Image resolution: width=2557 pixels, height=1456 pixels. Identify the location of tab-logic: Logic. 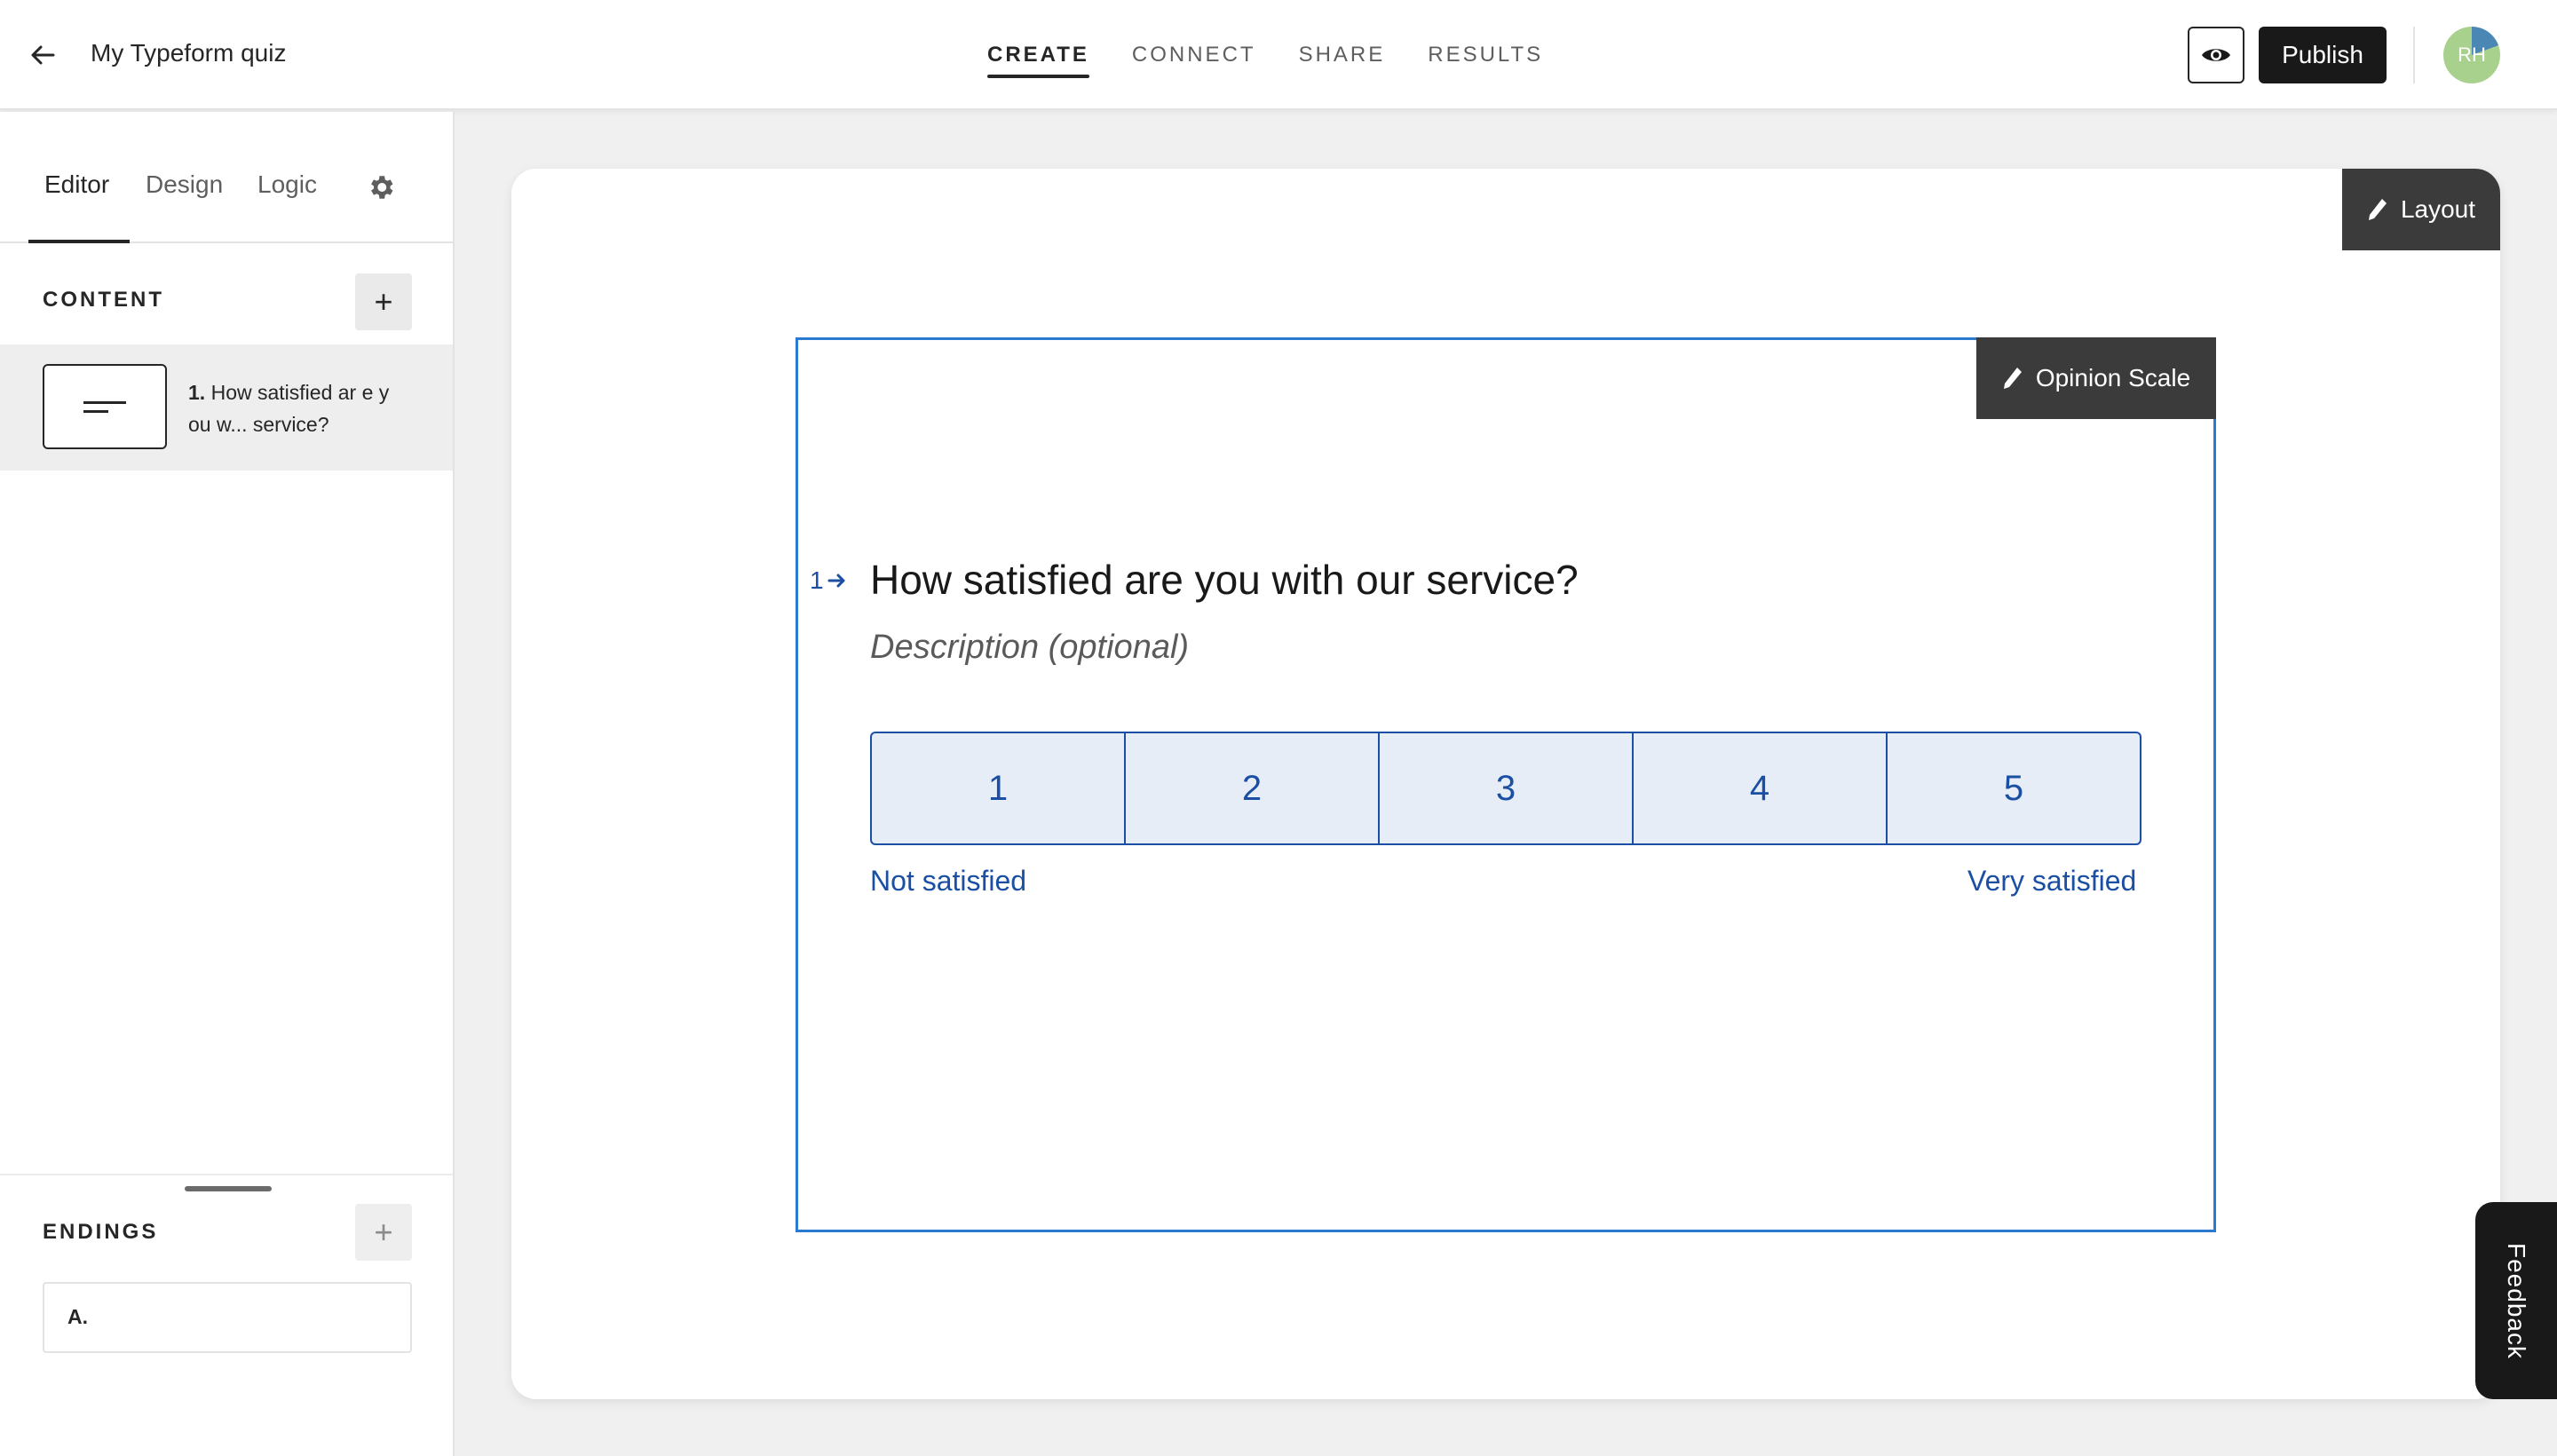
(287, 184).